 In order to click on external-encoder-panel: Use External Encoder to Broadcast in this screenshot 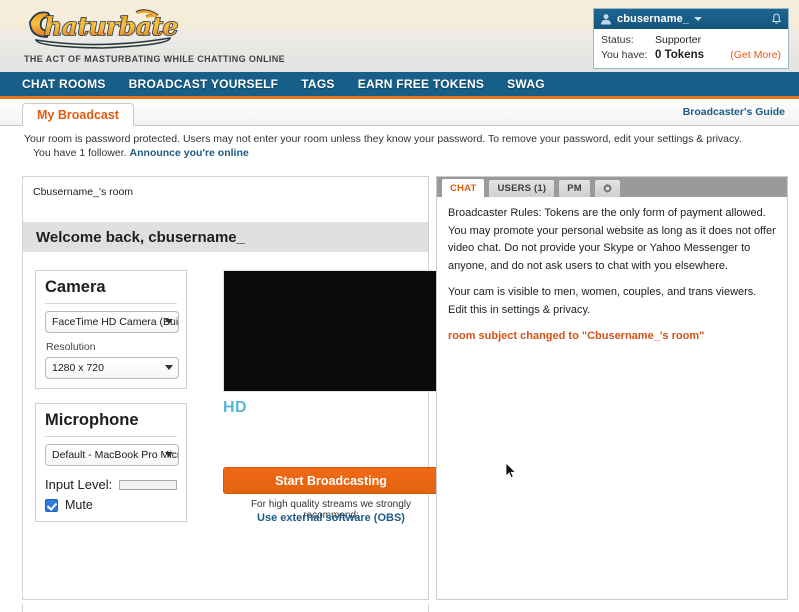, I will do `click(225, 608)`.